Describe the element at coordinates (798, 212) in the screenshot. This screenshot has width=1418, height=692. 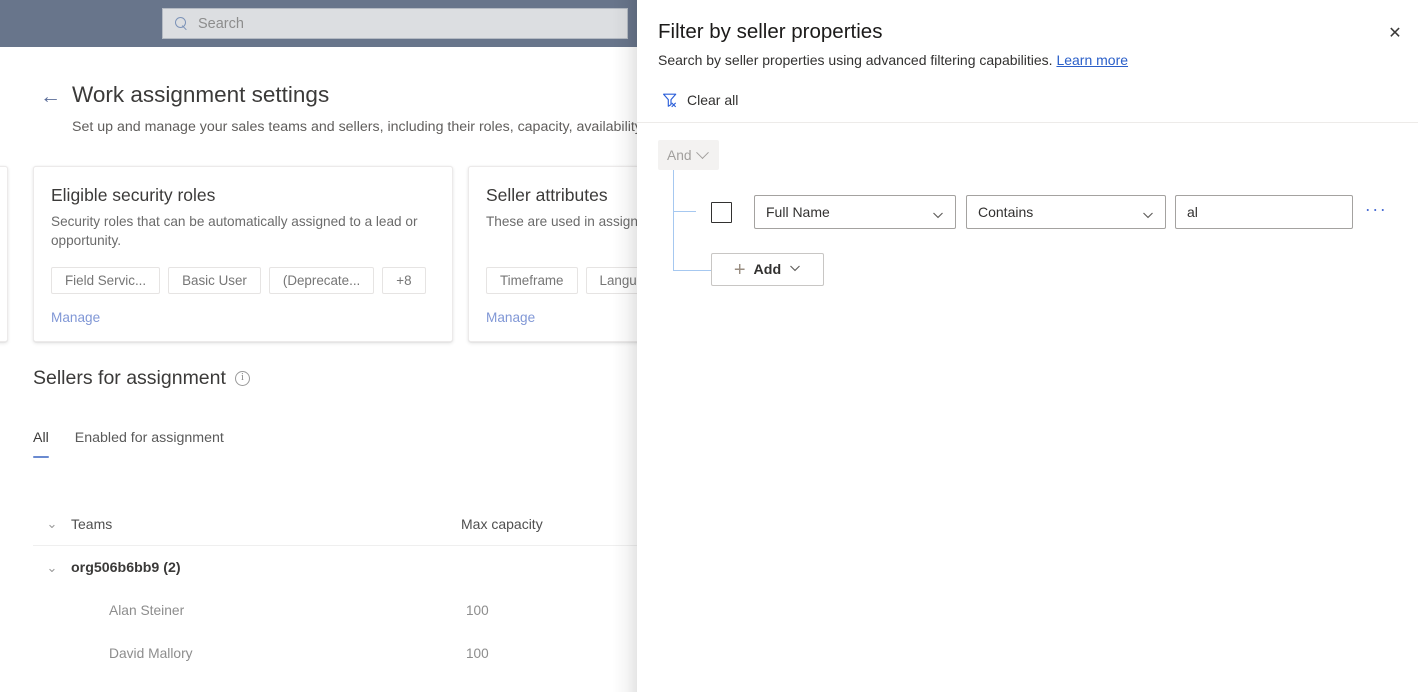
I see `field-dropdown-value: Full Name` at that location.